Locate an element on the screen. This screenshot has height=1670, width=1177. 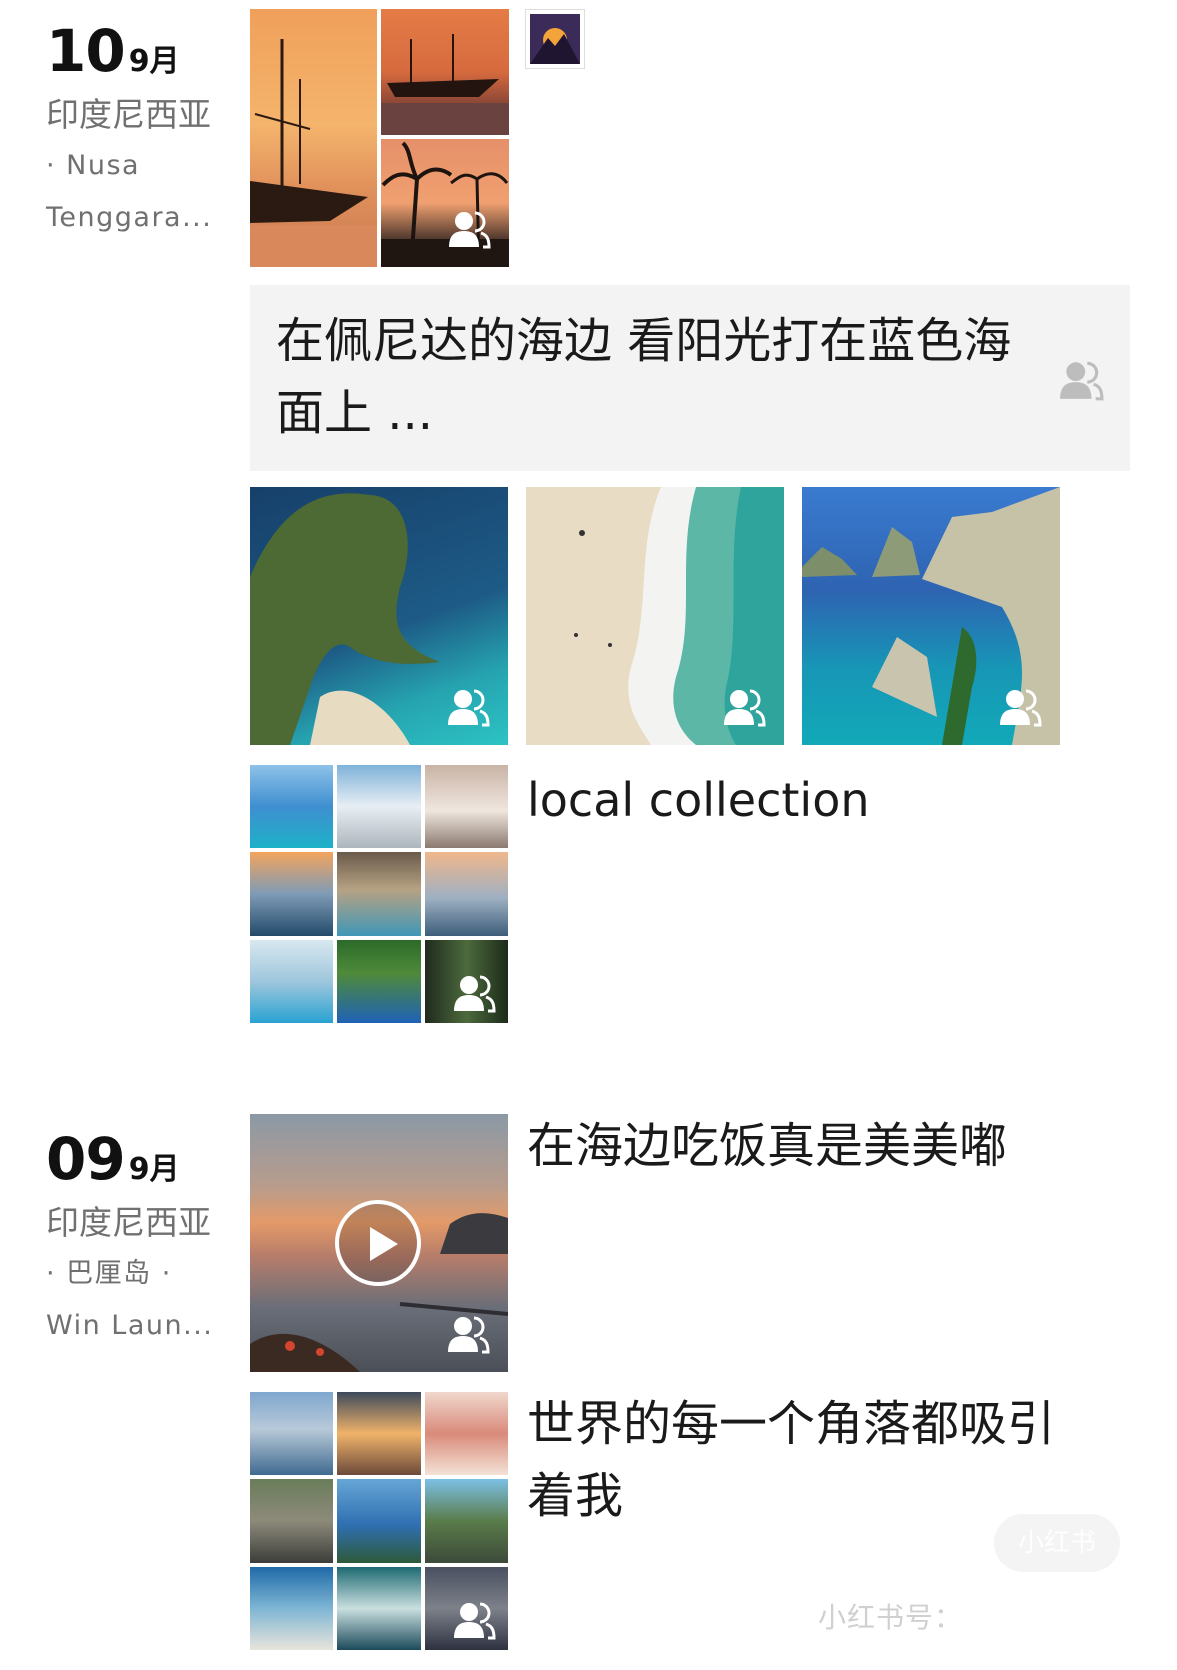
sailboat-sunset-photo is located at coordinates (313, 138).